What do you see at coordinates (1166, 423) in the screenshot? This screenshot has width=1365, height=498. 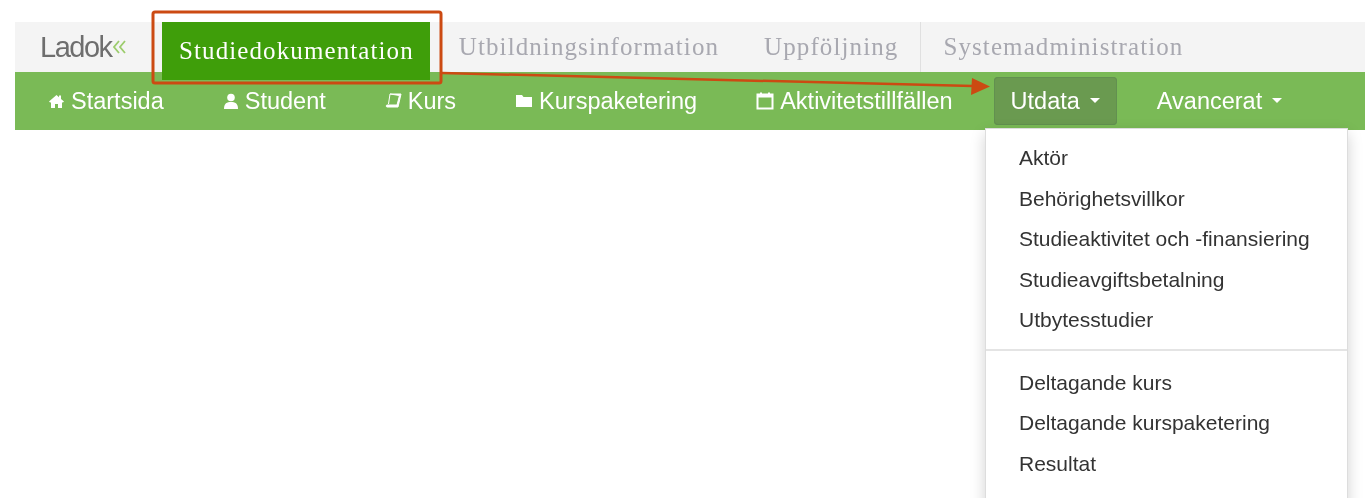 I see `menu-item: Deltagande kurspaketering` at bounding box center [1166, 423].